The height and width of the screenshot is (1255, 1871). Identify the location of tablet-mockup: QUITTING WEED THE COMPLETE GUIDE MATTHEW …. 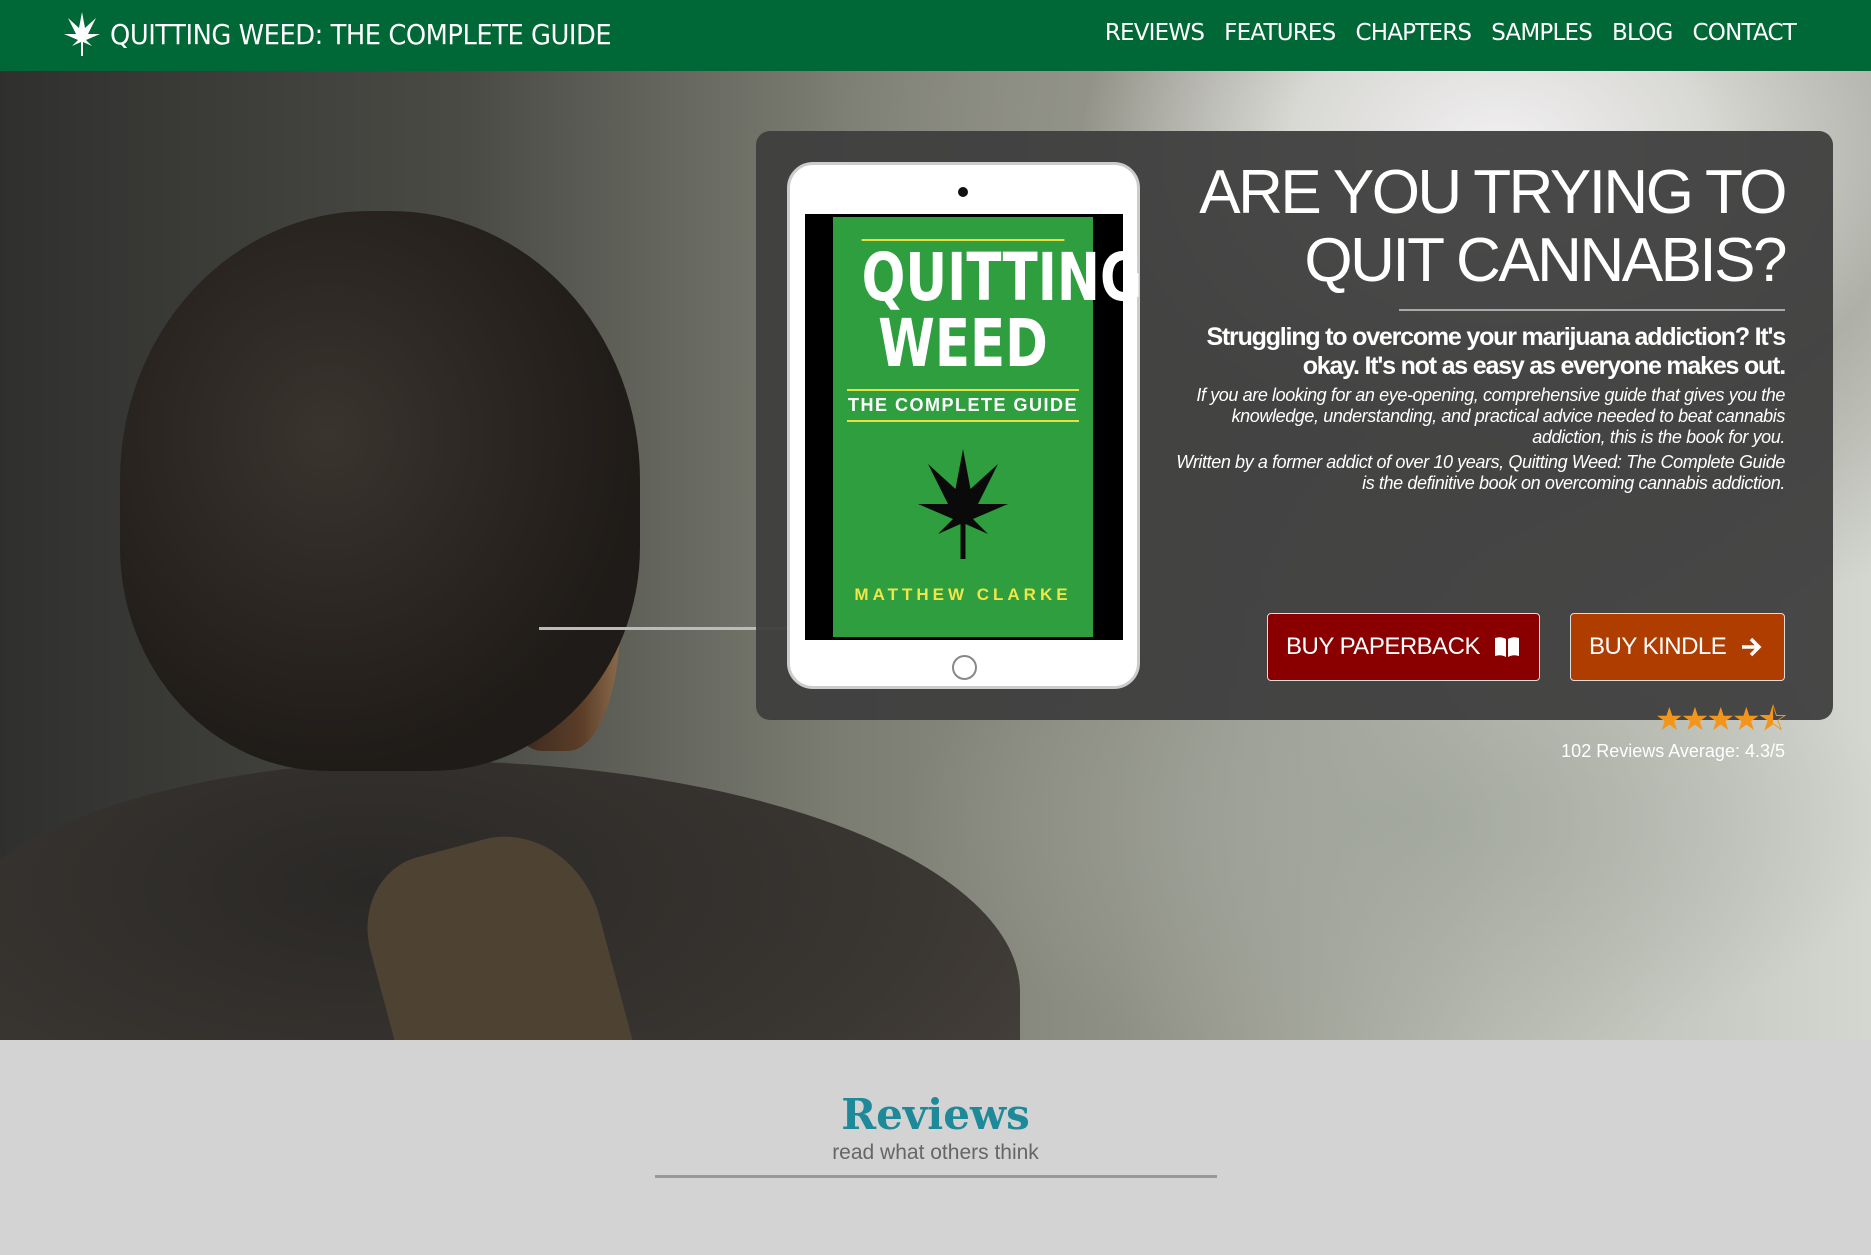
(965, 425).